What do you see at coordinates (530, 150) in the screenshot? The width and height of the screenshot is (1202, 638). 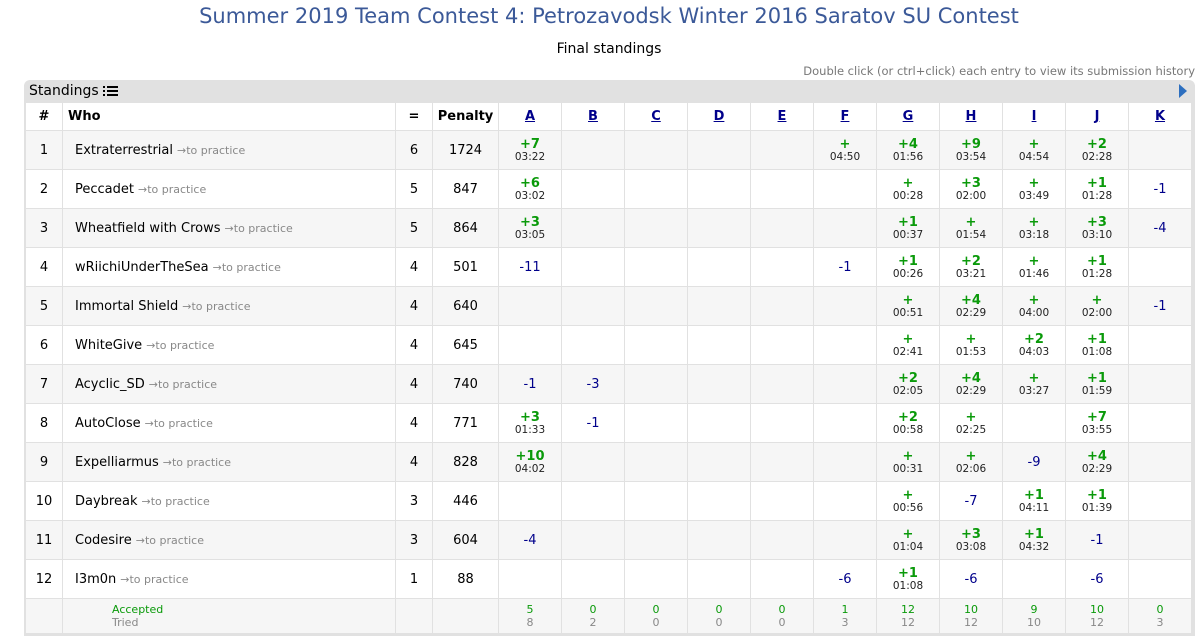 I see `result-cell: +7 03:22` at bounding box center [530, 150].